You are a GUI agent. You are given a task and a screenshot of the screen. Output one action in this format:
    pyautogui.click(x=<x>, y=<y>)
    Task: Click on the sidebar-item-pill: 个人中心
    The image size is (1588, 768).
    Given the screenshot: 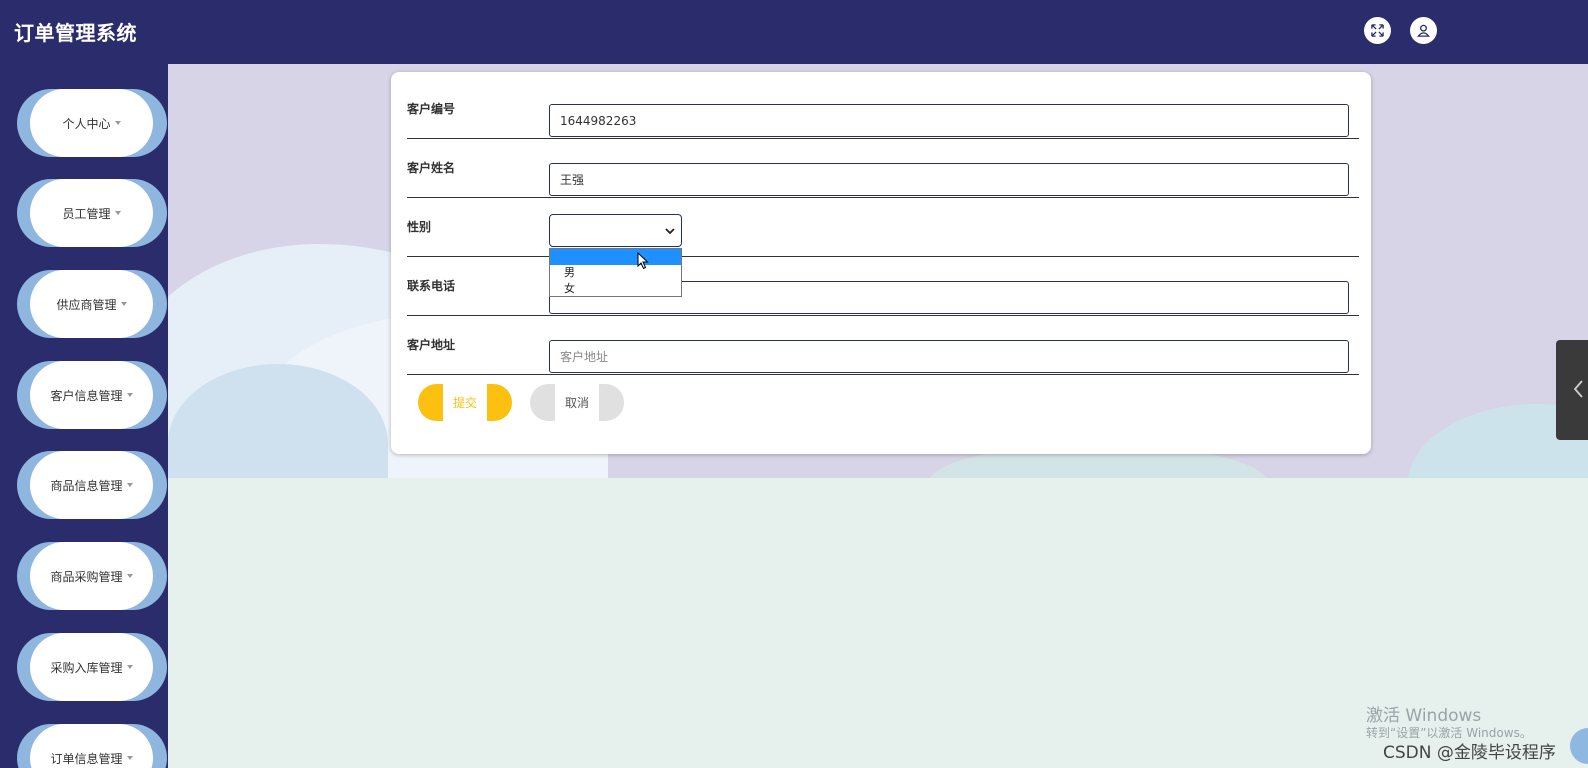 What is the action you would take?
    pyautogui.click(x=91, y=123)
    